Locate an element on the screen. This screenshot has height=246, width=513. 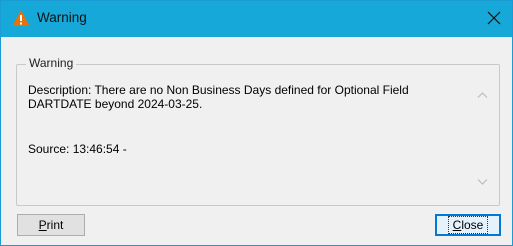
scroll-up-icon is located at coordinates (482, 95).